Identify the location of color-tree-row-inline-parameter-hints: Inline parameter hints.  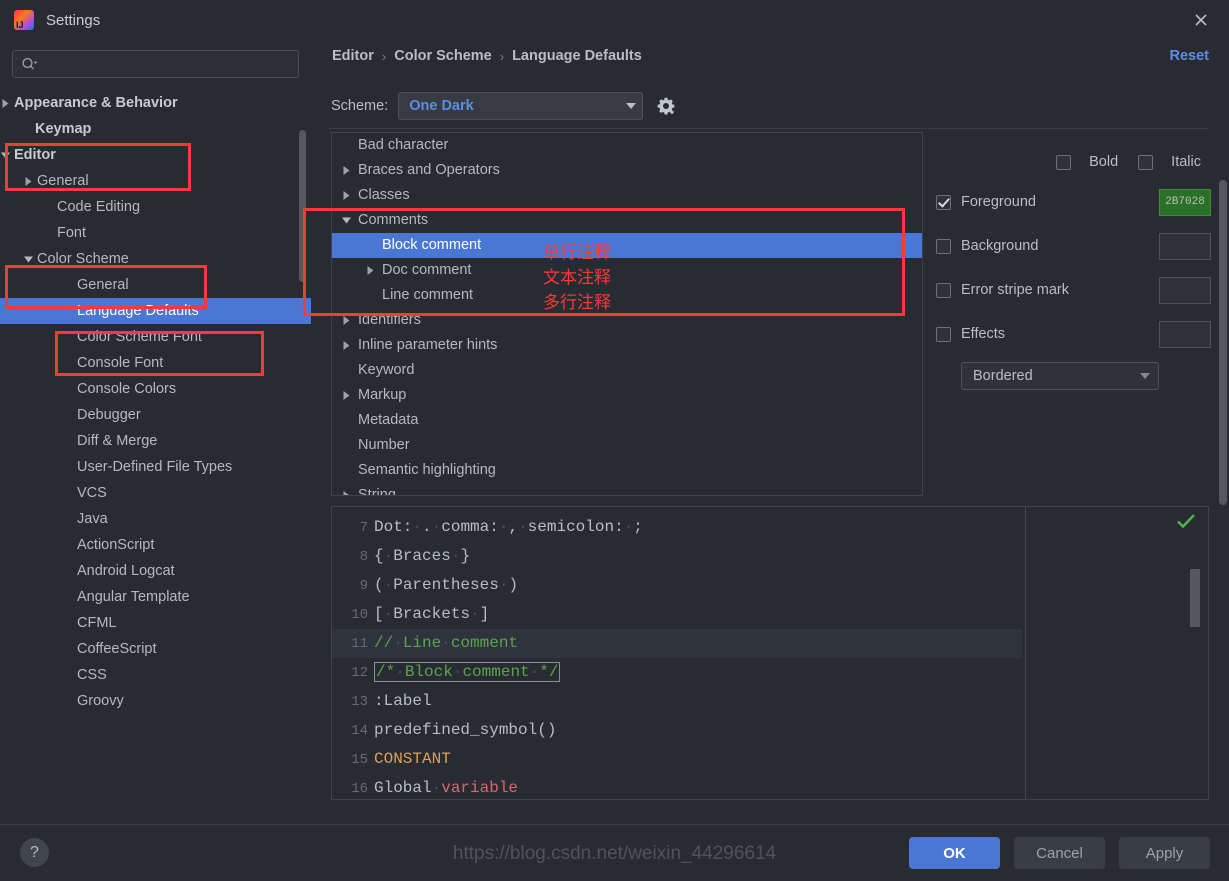
(627, 345).